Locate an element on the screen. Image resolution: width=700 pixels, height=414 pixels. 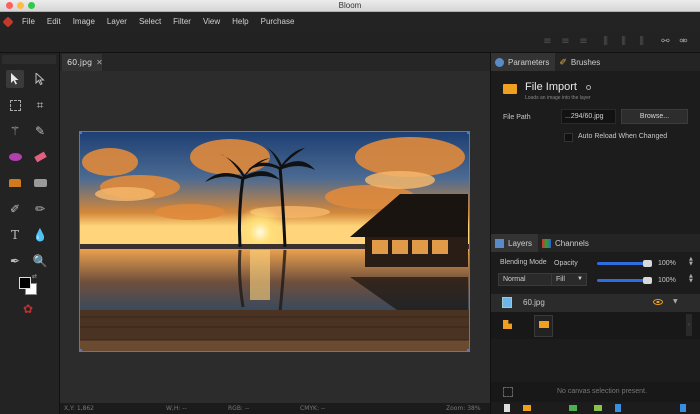
effect-chip is located at coordinates (543, 326).